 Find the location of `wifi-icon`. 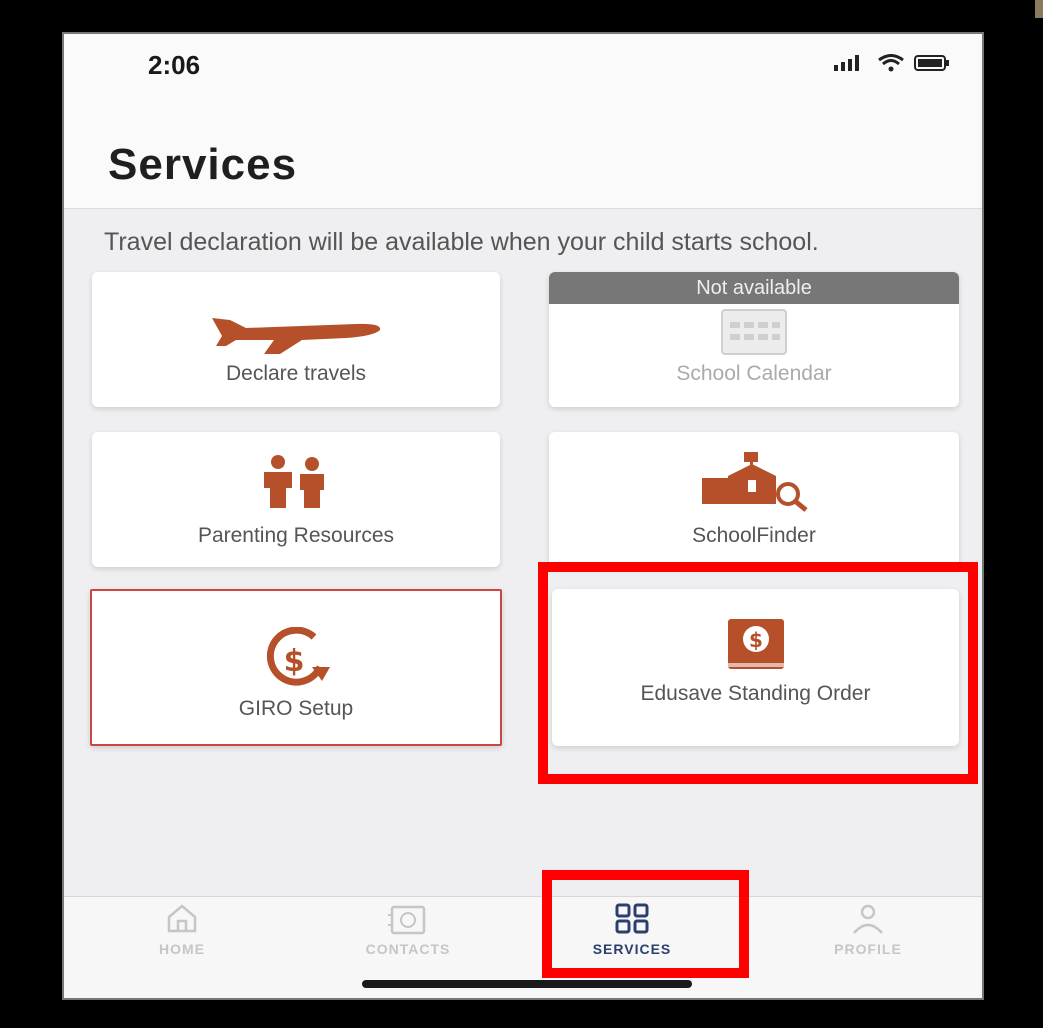

wifi-icon is located at coordinates (891, 63).